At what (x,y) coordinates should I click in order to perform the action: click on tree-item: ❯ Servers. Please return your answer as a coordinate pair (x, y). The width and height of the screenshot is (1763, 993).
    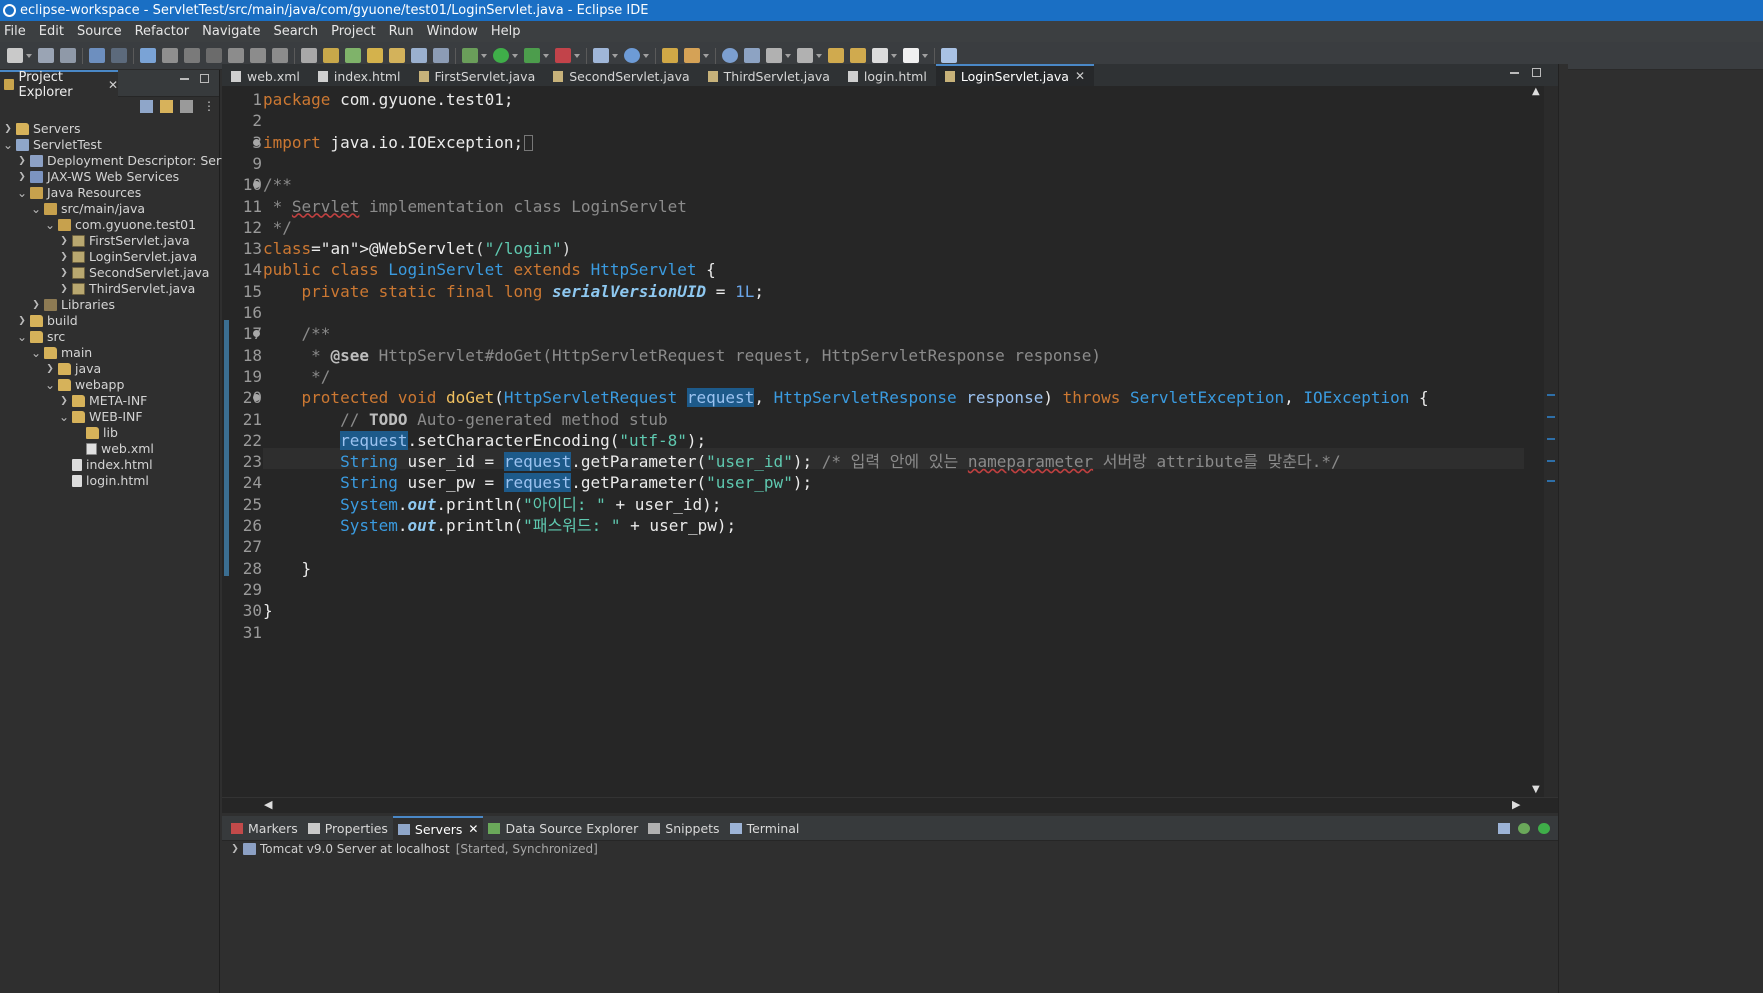
    Looking at the image, I should click on (41, 129).